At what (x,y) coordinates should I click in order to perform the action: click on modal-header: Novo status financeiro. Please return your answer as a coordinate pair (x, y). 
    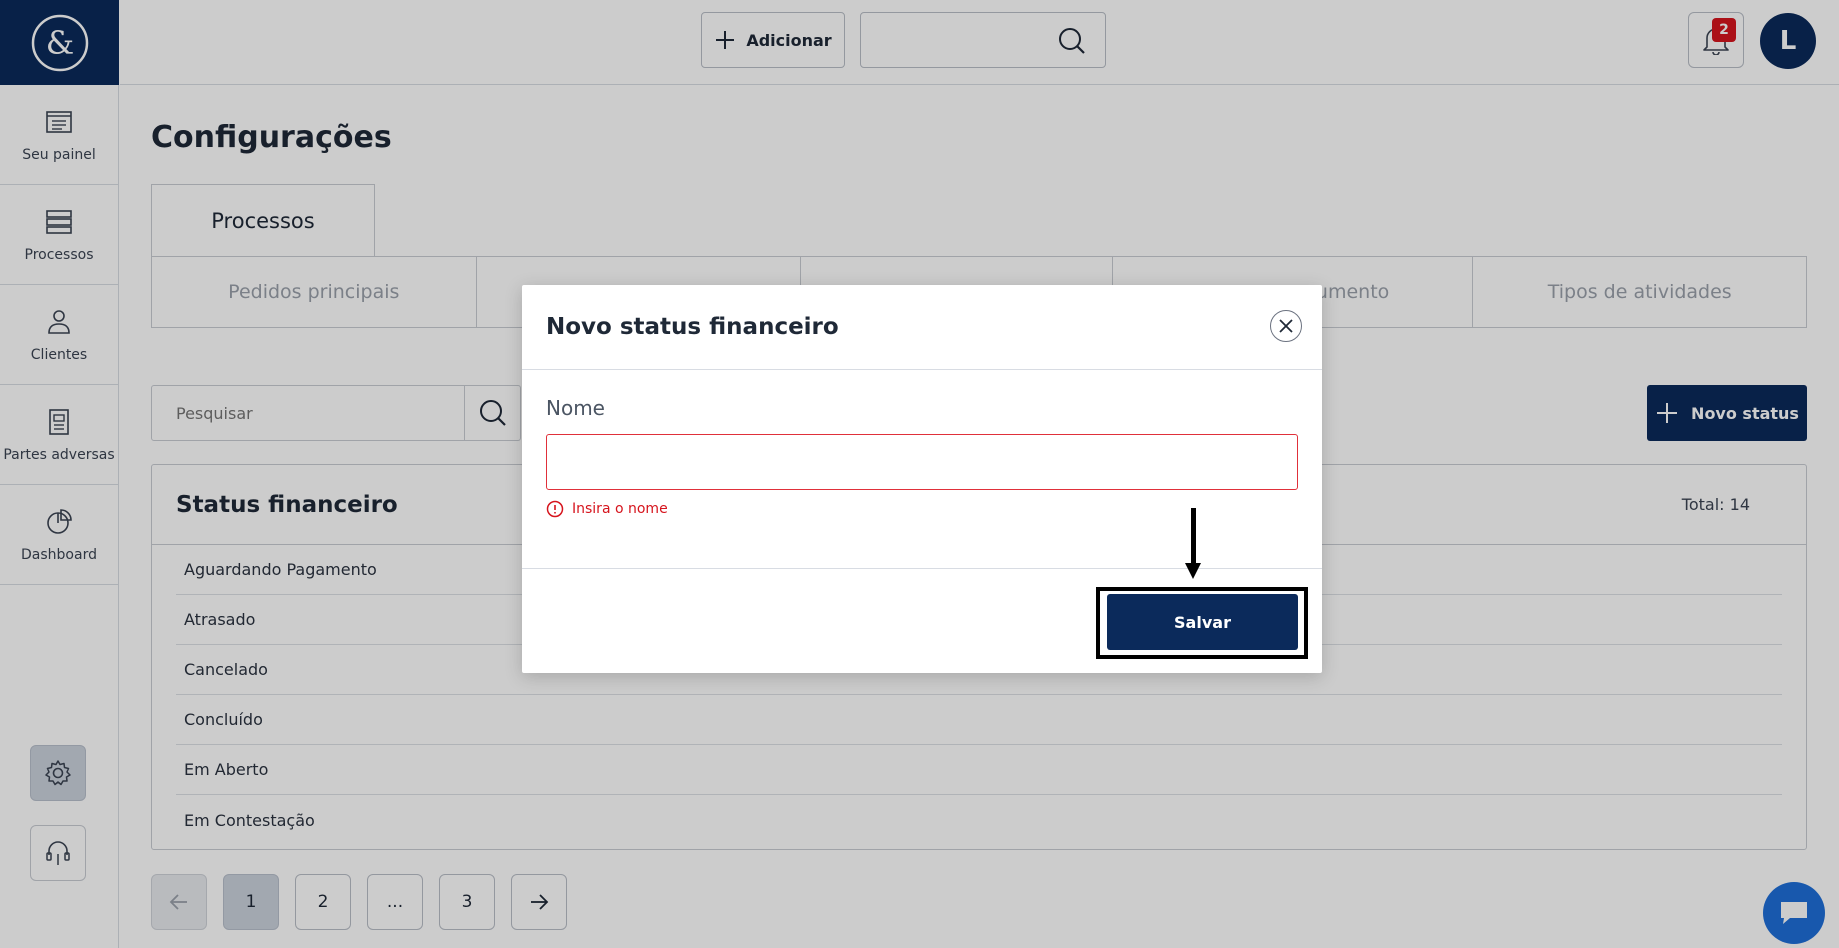
    Looking at the image, I should click on (922, 327).